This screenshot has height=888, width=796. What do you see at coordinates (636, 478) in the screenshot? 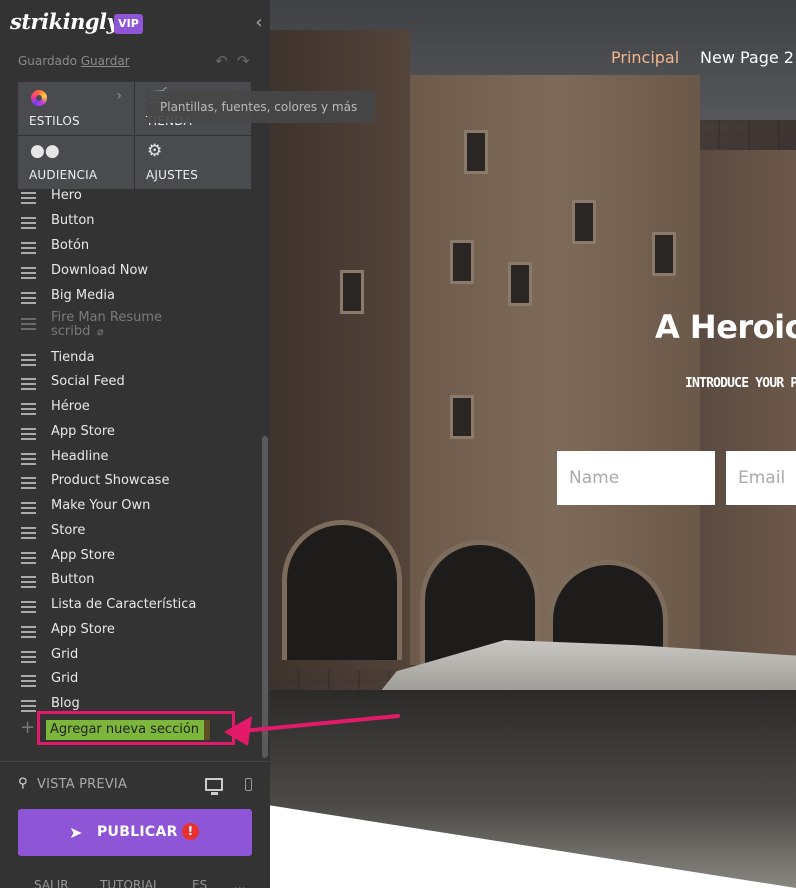
I see `name-input: Name` at bounding box center [636, 478].